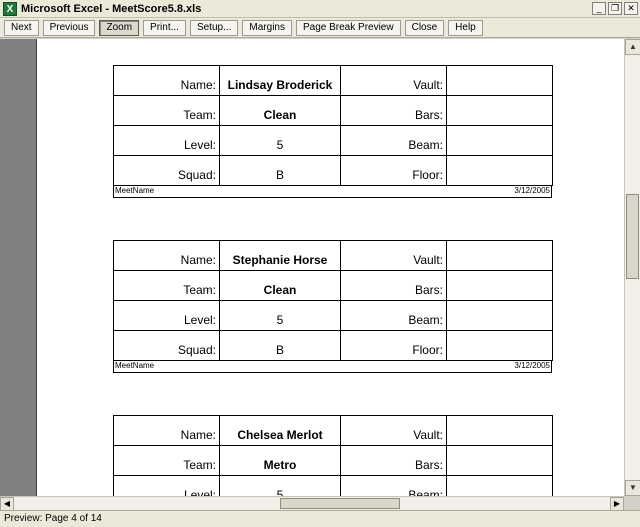 Image resolution: width=640 pixels, height=527 pixels. Describe the element at coordinates (632, 47) in the screenshot. I see `scroll-up-icon: ▲` at that location.